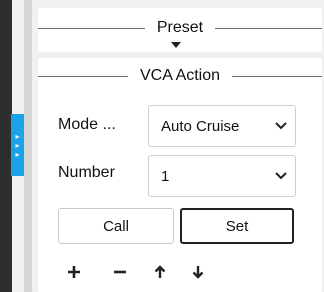 The width and height of the screenshot is (324, 292). What do you see at coordinates (198, 272) in the screenshot?
I see `arrow-down-icon` at bounding box center [198, 272].